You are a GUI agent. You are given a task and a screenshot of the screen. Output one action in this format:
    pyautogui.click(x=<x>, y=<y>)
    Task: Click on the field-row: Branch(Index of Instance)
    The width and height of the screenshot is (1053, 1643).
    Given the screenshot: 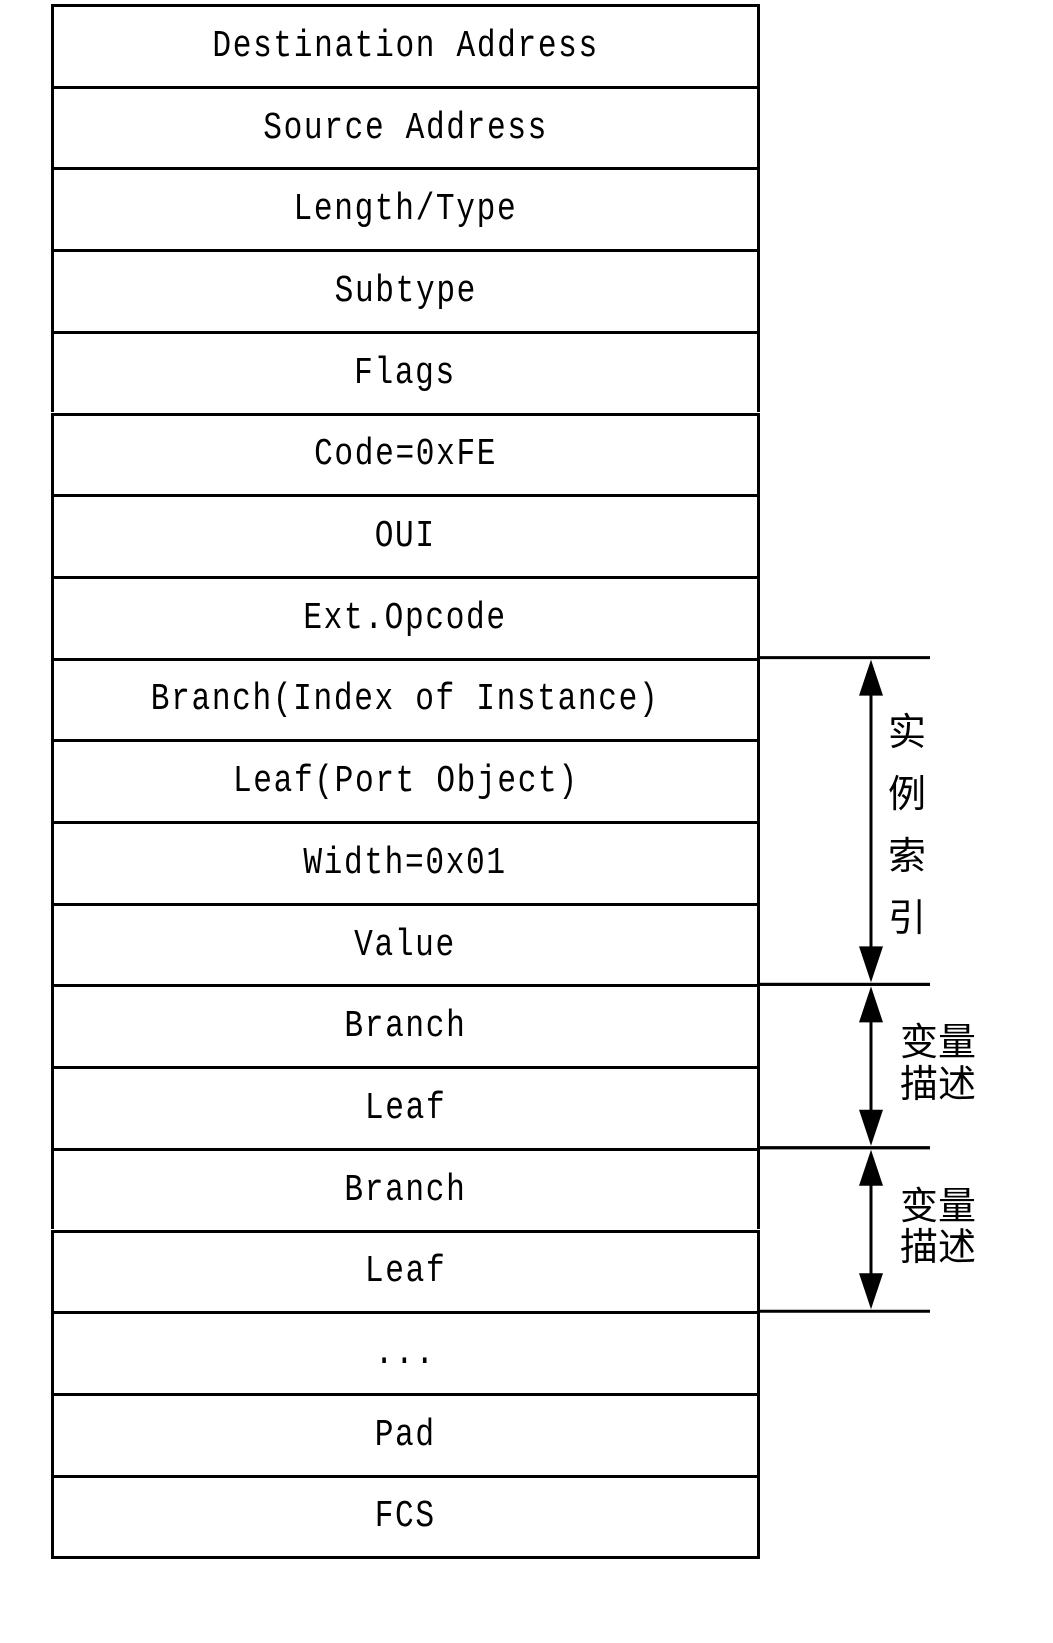 What is the action you would take?
    pyautogui.click(x=405, y=698)
    